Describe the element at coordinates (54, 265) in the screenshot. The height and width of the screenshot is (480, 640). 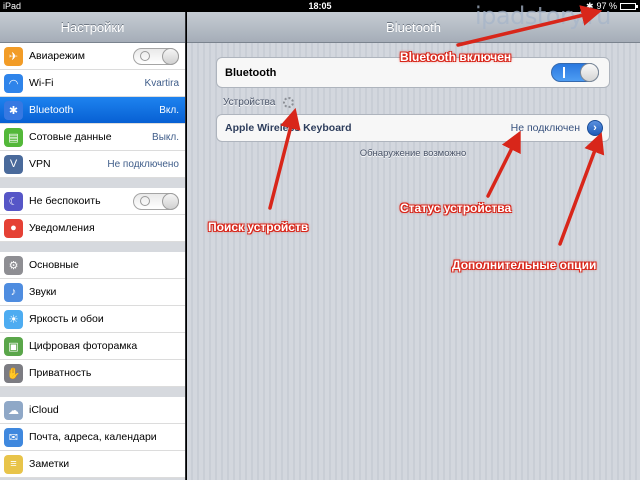
I see `sidebar-item-label: Основные` at that location.